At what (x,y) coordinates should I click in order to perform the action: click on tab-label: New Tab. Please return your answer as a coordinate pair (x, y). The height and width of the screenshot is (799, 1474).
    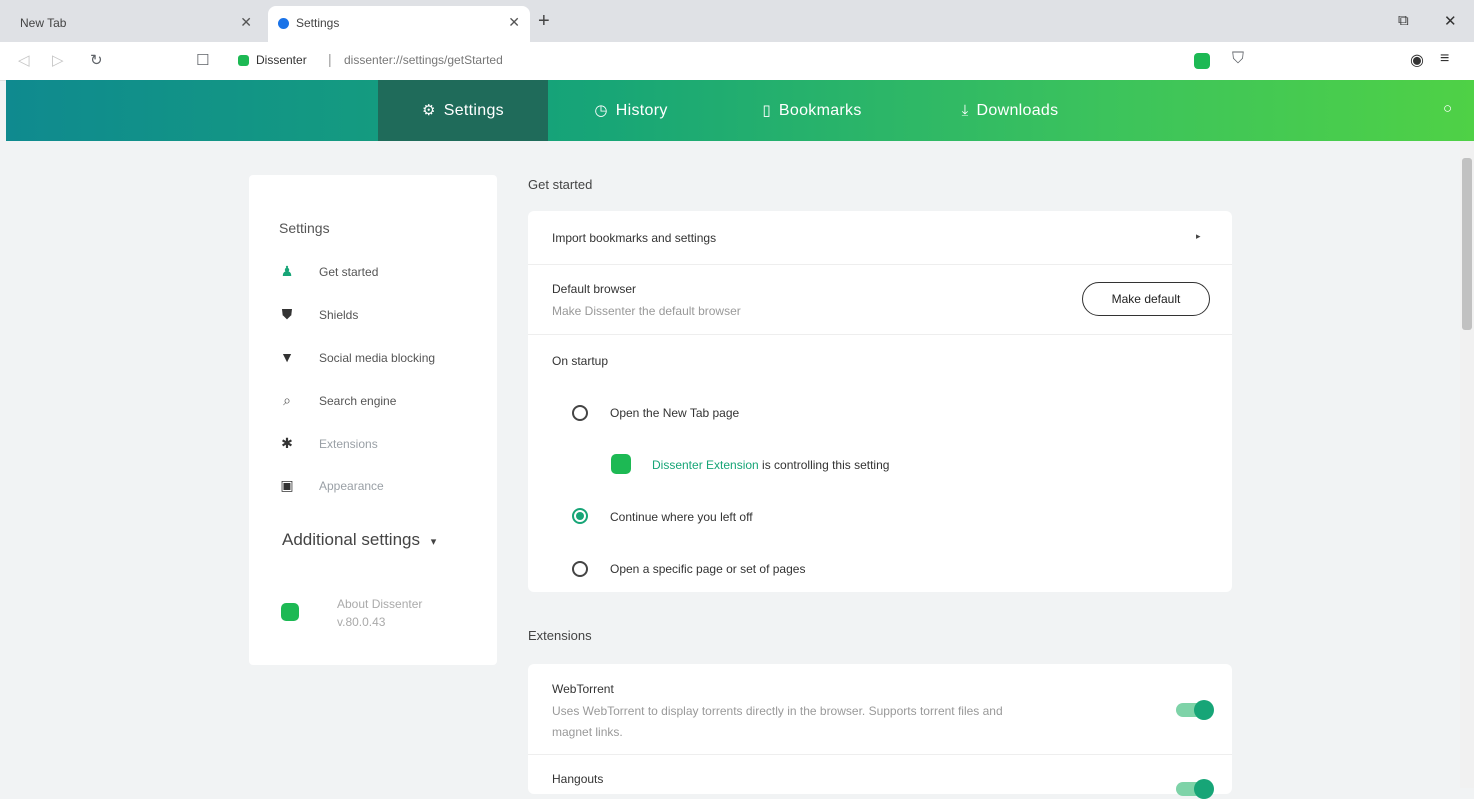
    Looking at the image, I should click on (43, 23).